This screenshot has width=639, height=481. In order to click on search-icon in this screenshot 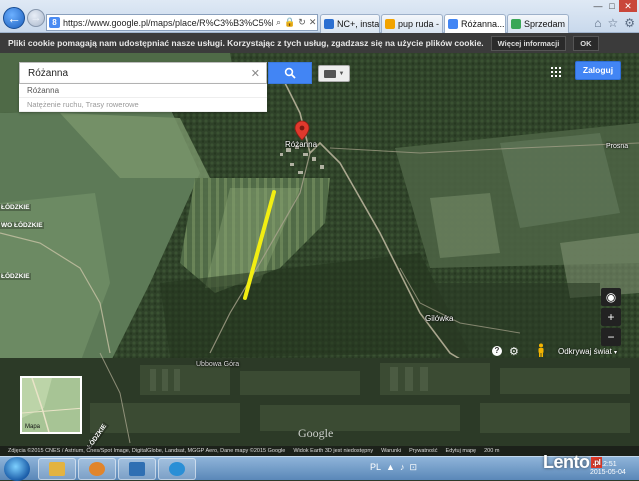, I will do `click(290, 73)`.